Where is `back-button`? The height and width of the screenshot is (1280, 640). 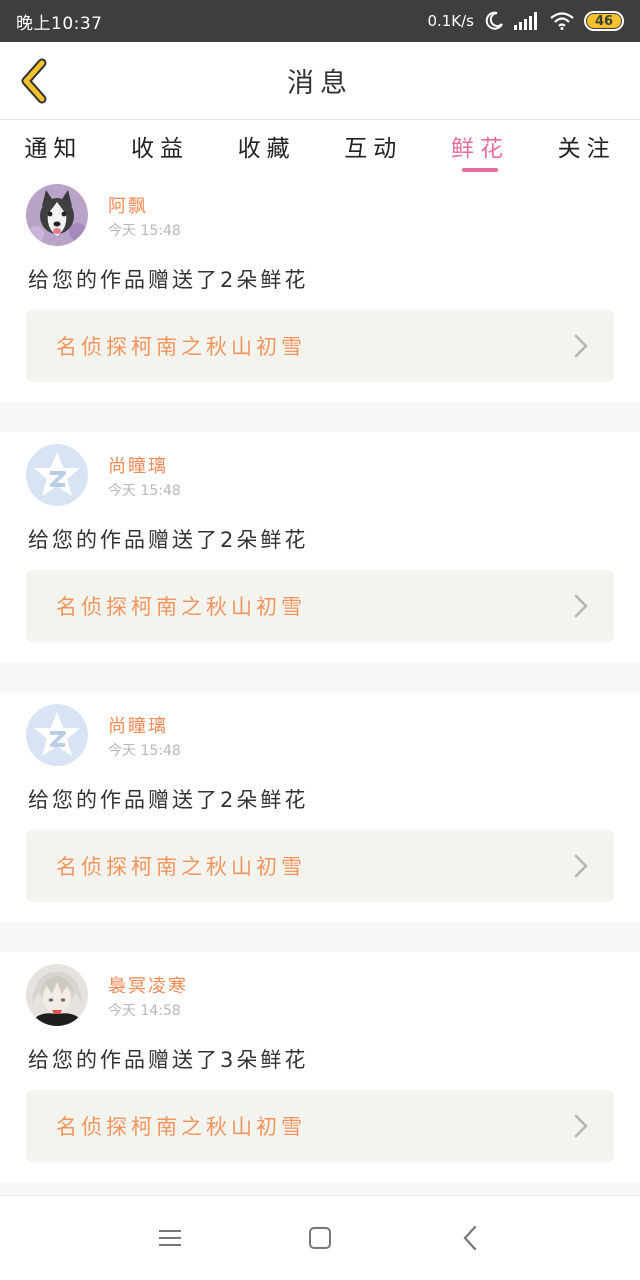 back-button is located at coordinates (34, 81).